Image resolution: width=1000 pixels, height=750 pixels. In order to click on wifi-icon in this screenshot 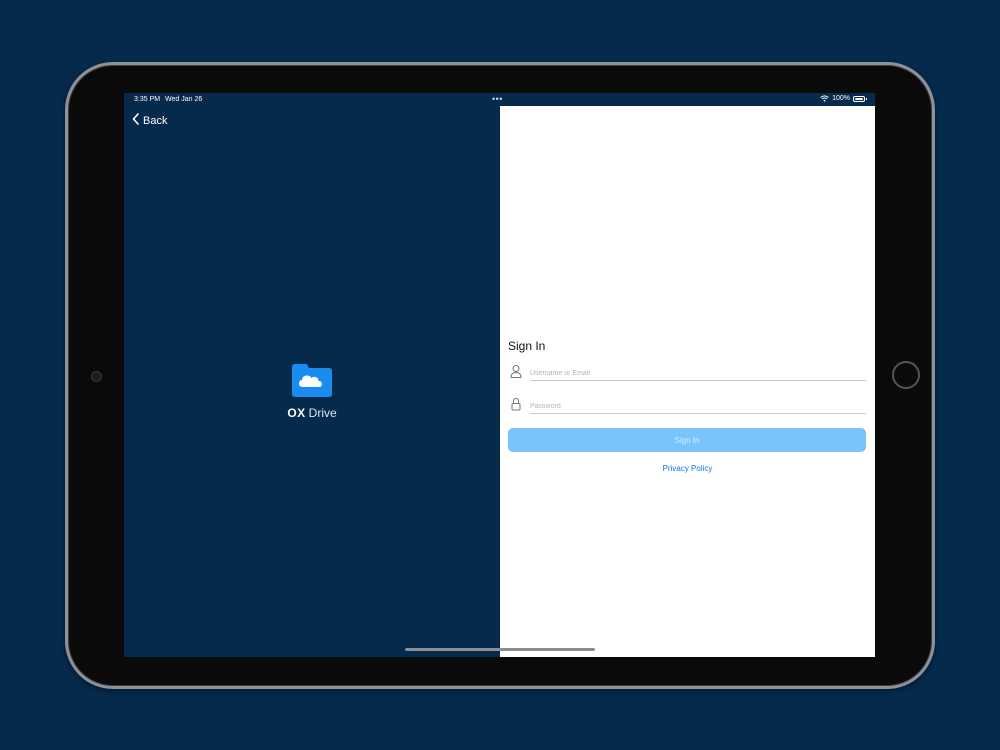, I will do `click(824, 98)`.